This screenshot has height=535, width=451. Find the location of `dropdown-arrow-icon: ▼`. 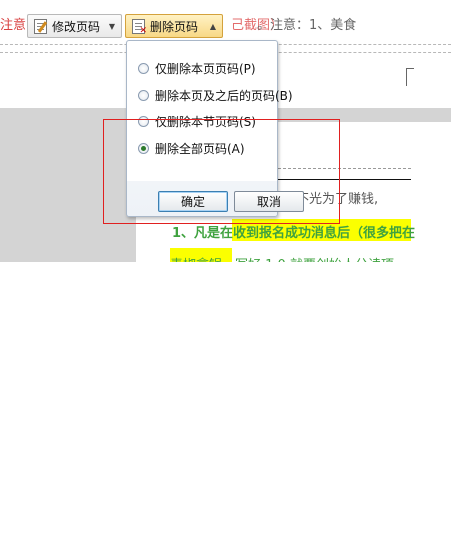

dropdown-arrow-icon: ▼ is located at coordinates (111, 26).